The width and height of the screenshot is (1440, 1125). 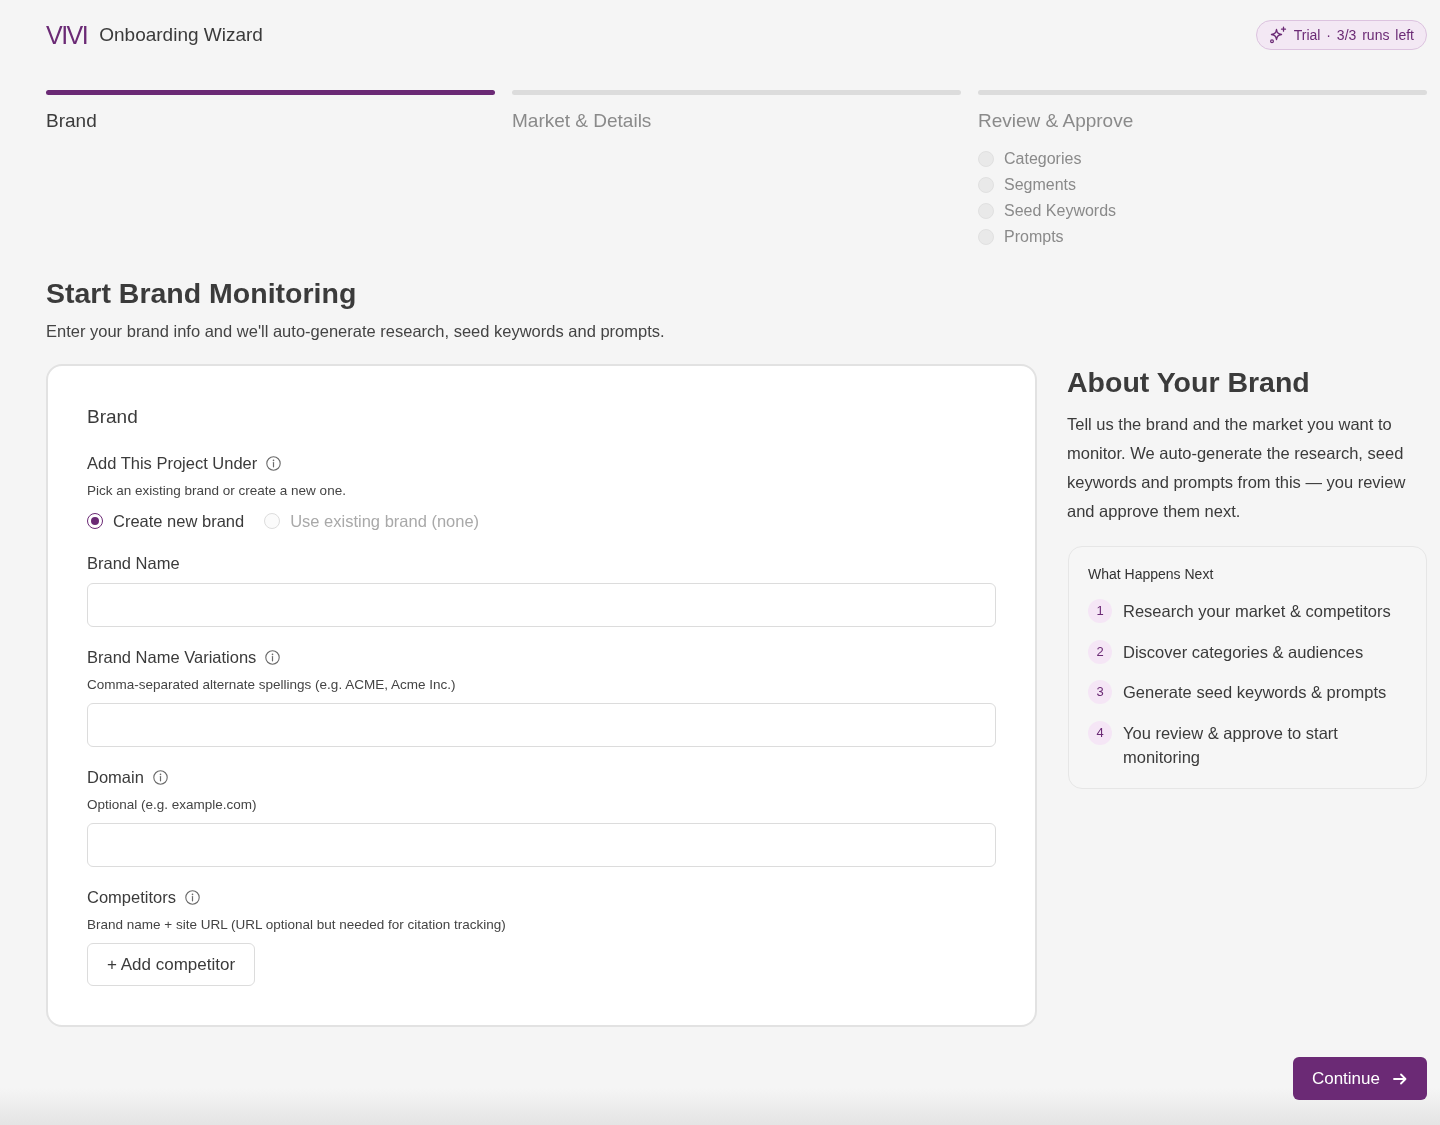 I want to click on continue-button: Continue, so click(x=1359, y=1078).